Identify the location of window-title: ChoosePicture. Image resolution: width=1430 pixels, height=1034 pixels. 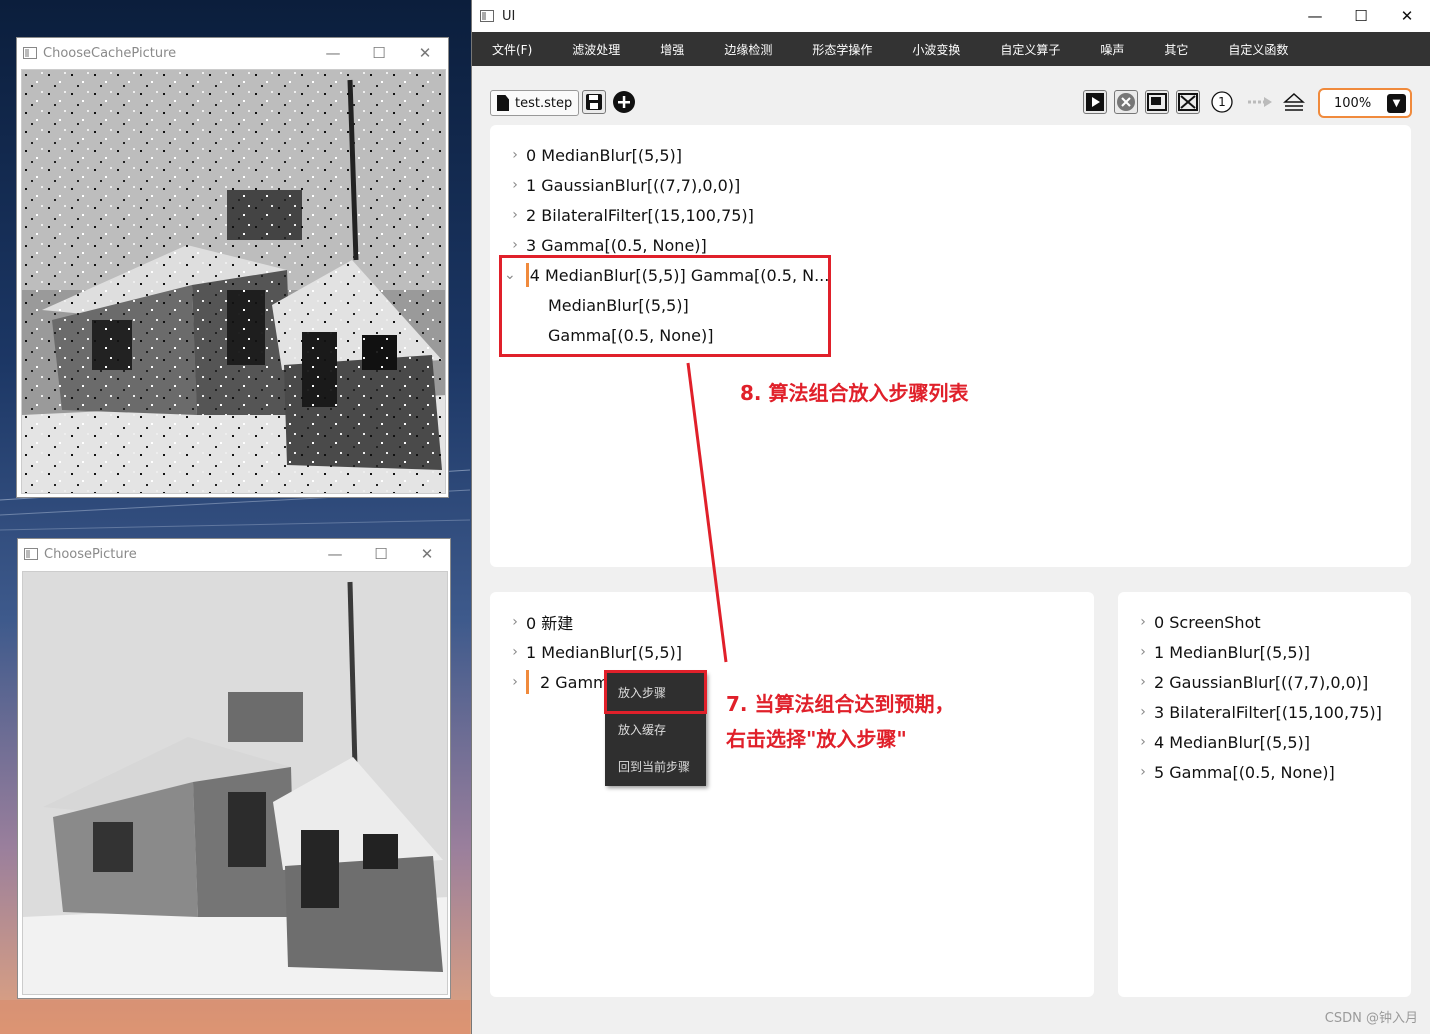
(90, 554).